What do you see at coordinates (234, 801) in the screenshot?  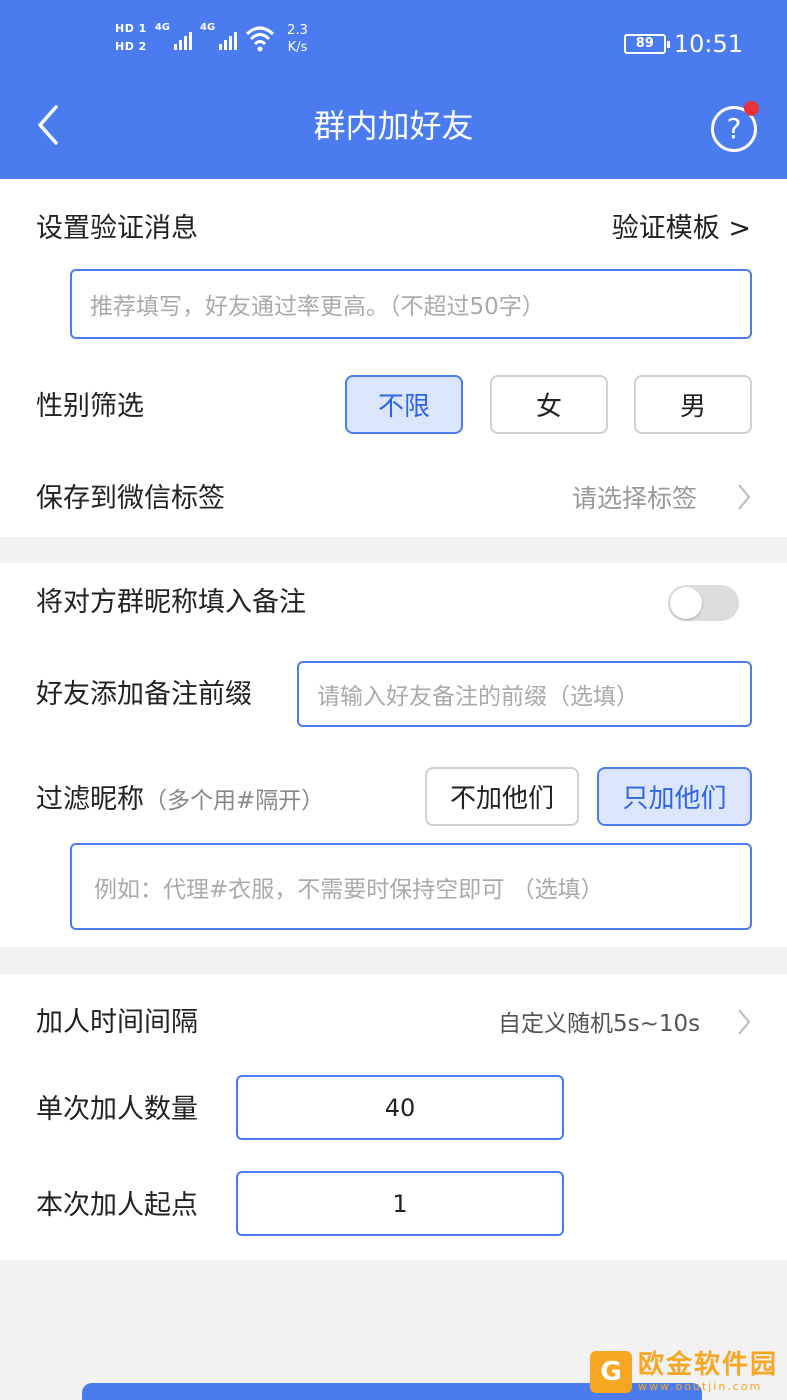 I see `filter-hint: （多个用#隔开）` at bounding box center [234, 801].